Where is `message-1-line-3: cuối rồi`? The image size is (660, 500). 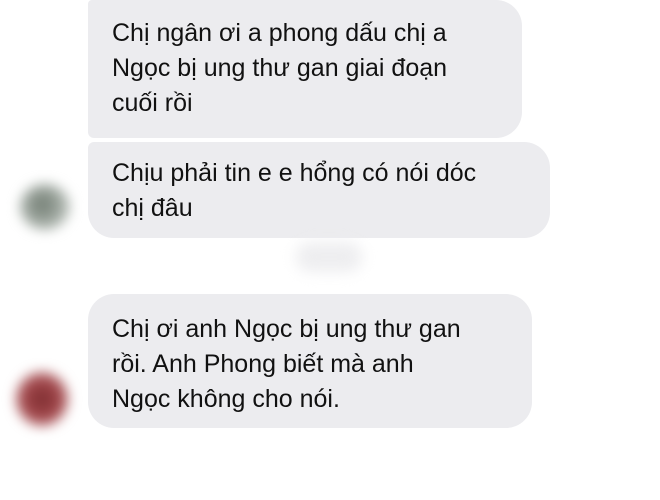
message-1-line-3: cuối rồi is located at coordinates (152, 103).